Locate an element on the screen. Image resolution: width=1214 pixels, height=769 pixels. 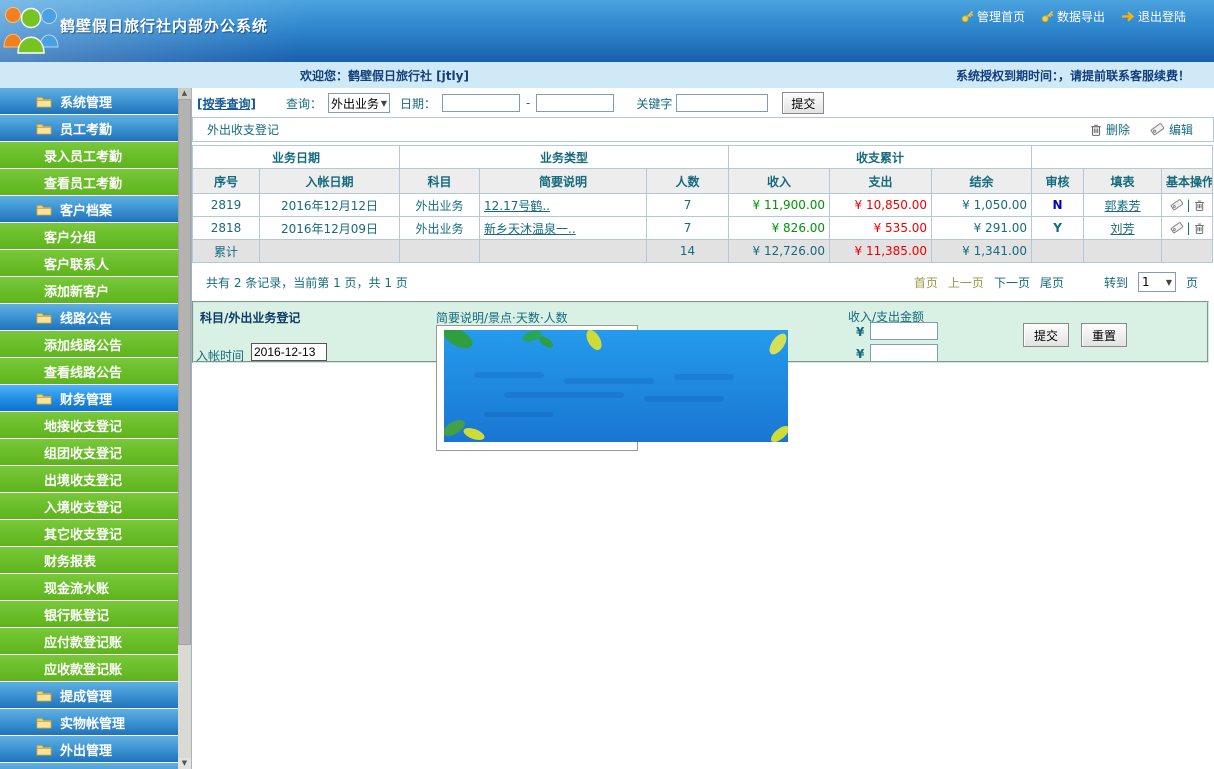
logout-arrow-icon is located at coordinates (1128, 16).